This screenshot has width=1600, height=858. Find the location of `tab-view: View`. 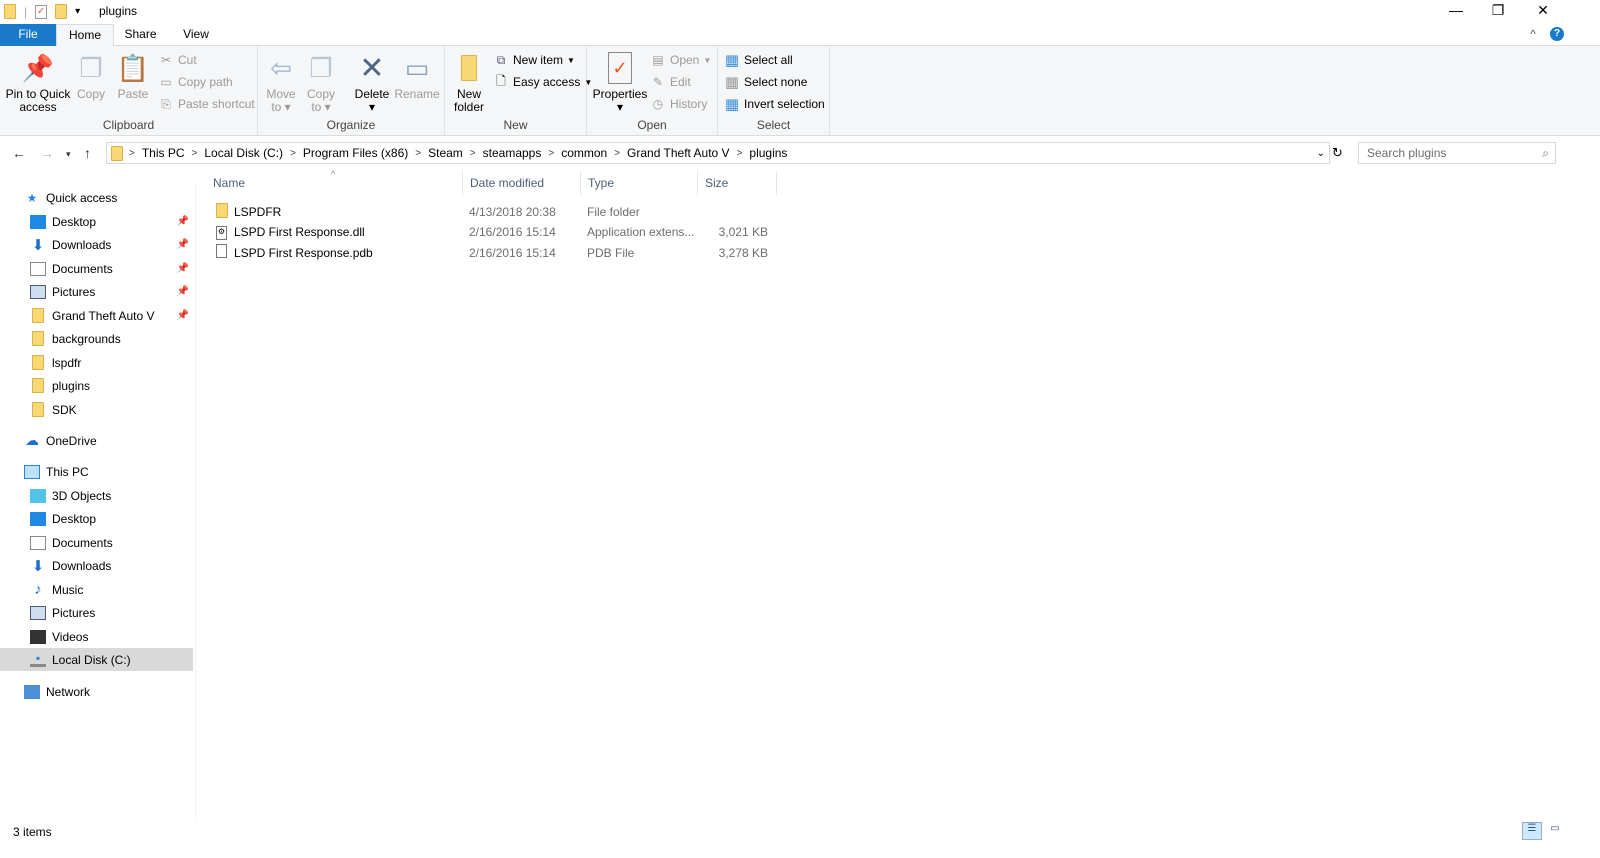

tab-view: View is located at coordinates (196, 35).